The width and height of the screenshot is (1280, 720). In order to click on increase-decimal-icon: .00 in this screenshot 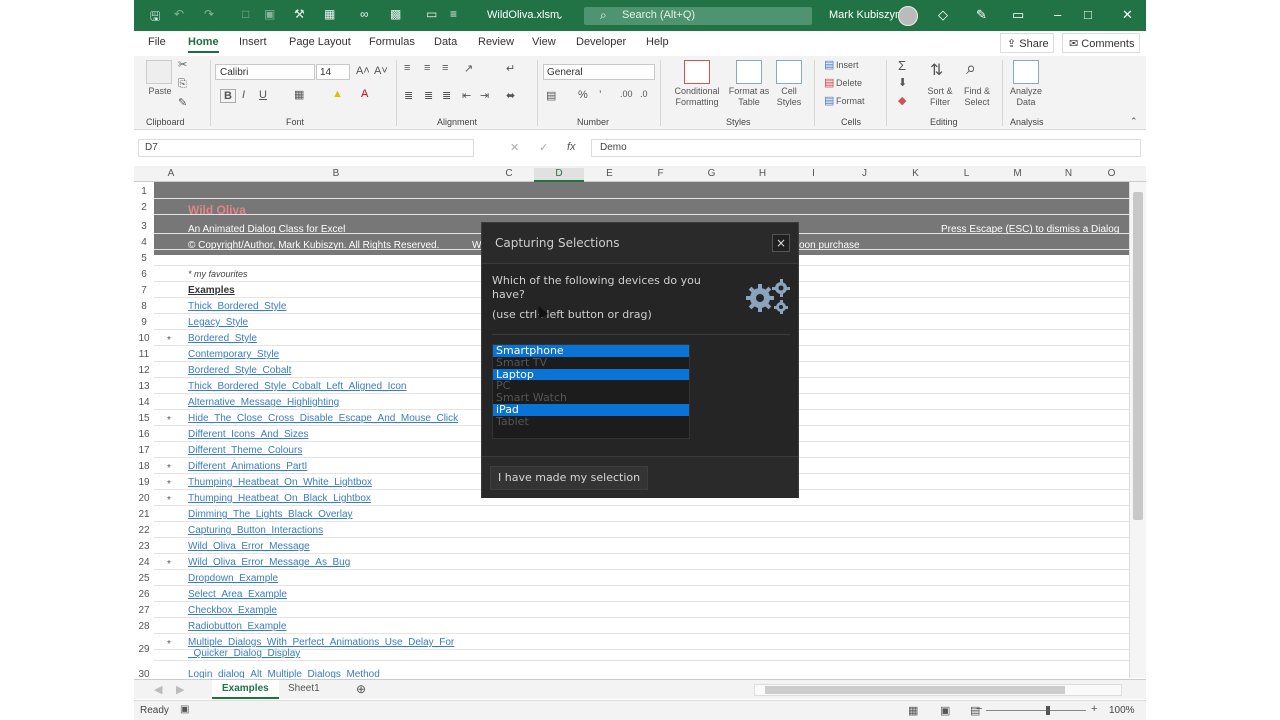, I will do `click(626, 94)`.